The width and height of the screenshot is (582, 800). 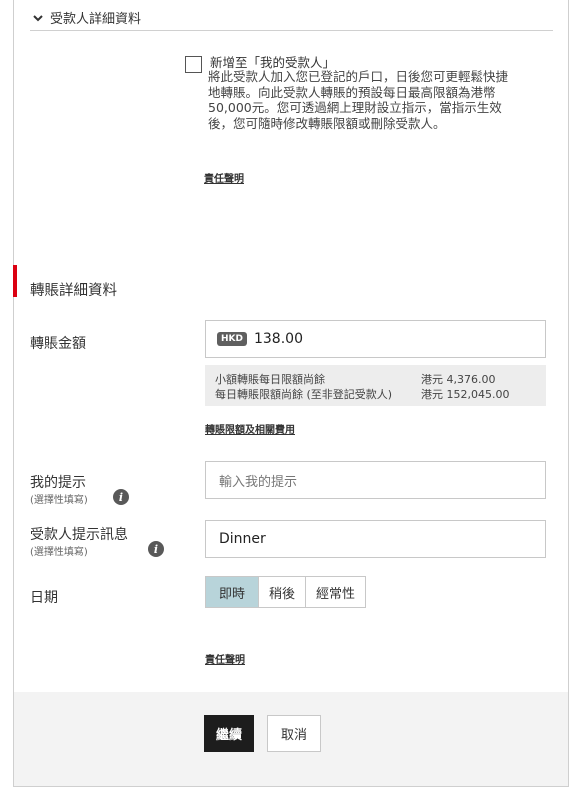 What do you see at coordinates (79, 535) in the screenshot?
I see `payee-reference-label: 受款人提示訊息` at bounding box center [79, 535].